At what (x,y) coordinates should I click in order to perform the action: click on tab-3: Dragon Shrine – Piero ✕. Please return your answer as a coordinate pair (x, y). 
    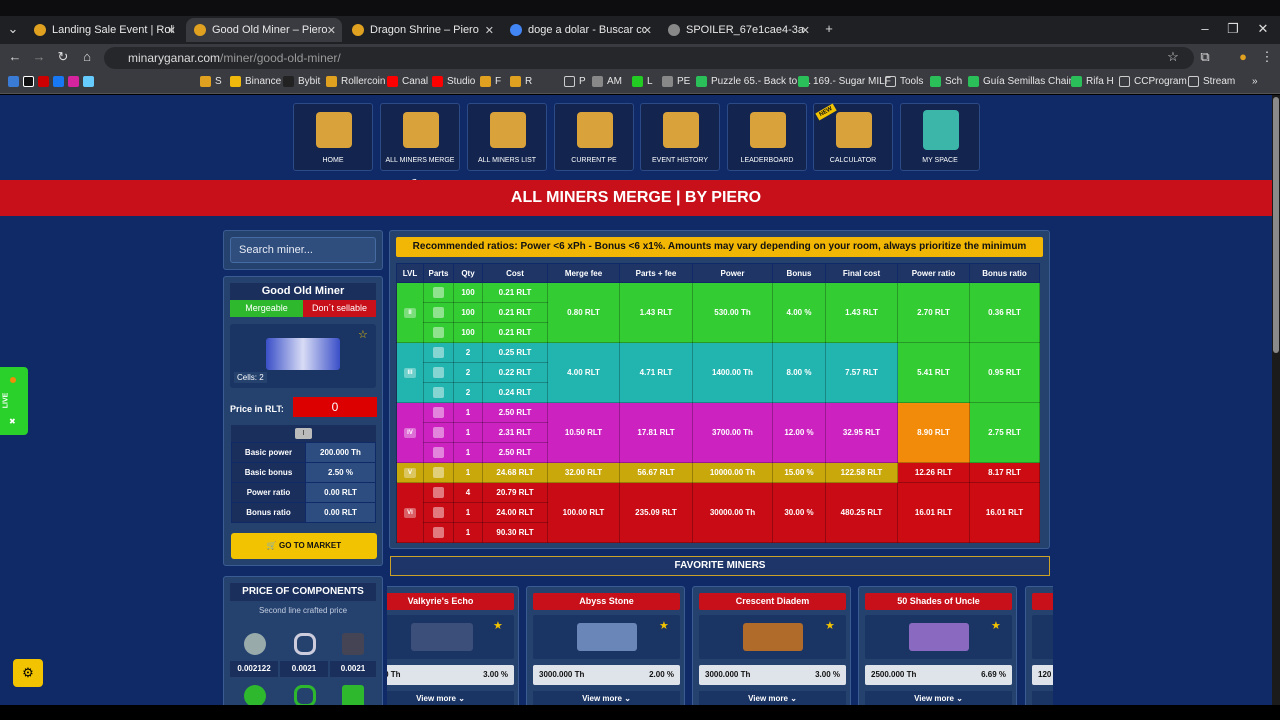
    Looking at the image, I should click on (422, 30).